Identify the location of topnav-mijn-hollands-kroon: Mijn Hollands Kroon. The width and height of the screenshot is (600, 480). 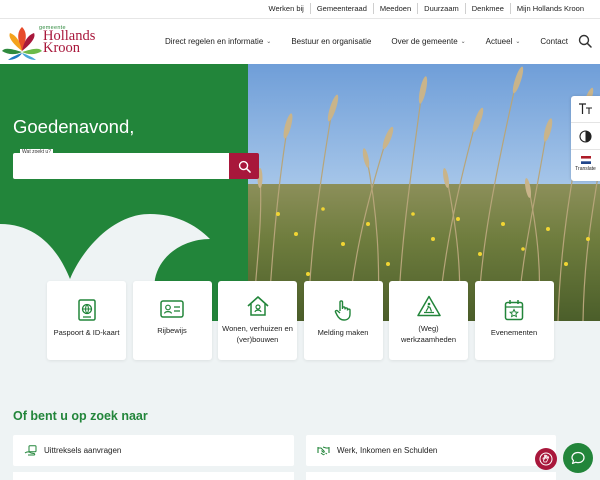
(549, 8).